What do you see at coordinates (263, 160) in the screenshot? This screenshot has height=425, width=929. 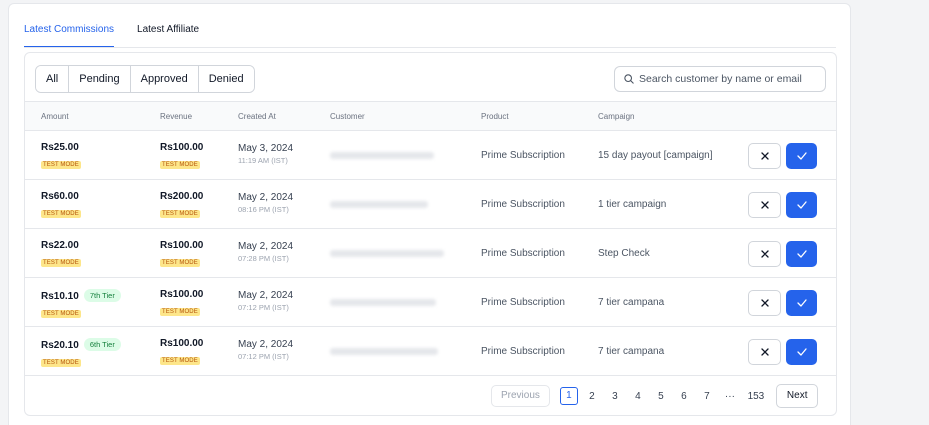 I see `created-time: 11:19 AM (IST)` at bounding box center [263, 160].